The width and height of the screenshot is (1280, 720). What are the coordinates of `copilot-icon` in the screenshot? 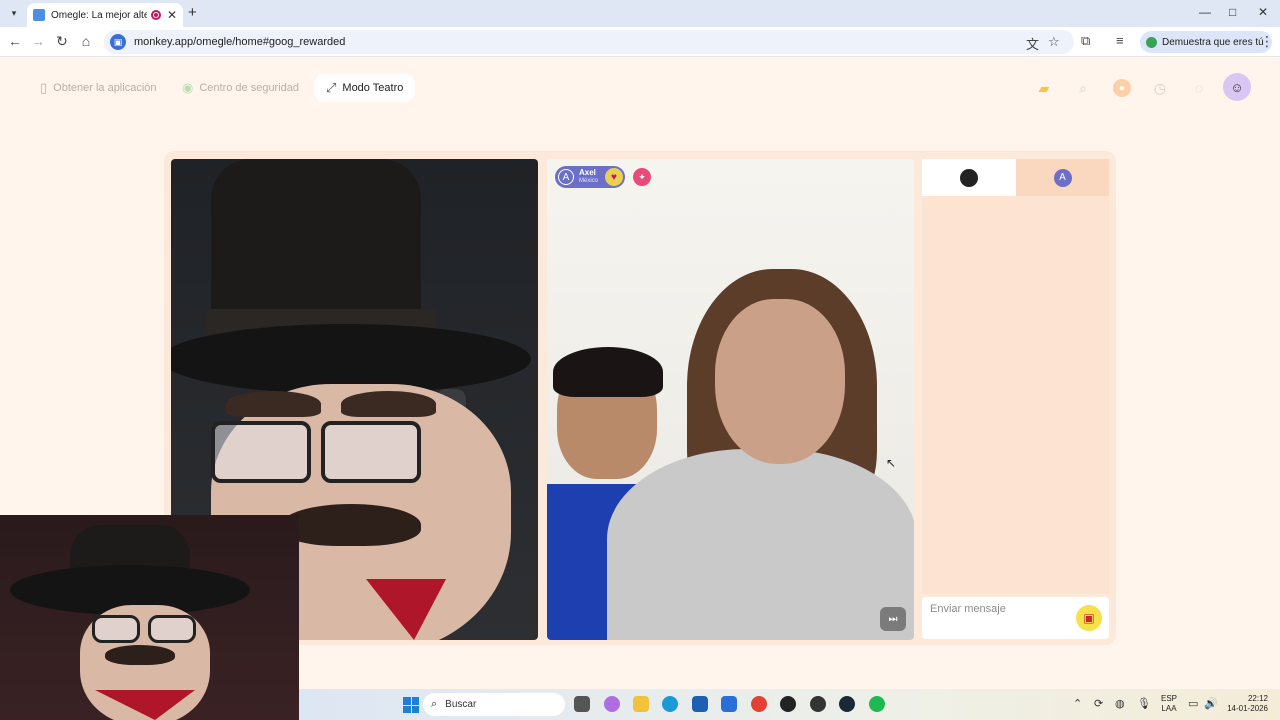 It's located at (612, 704).